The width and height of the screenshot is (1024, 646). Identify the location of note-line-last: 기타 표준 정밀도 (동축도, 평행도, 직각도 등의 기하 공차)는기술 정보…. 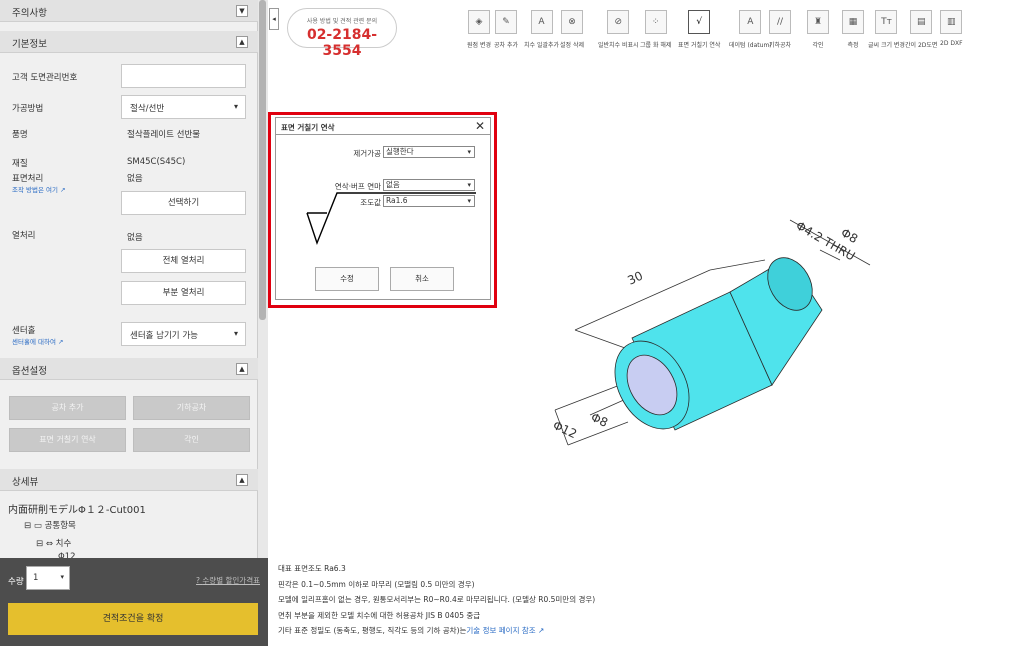
(628, 631).